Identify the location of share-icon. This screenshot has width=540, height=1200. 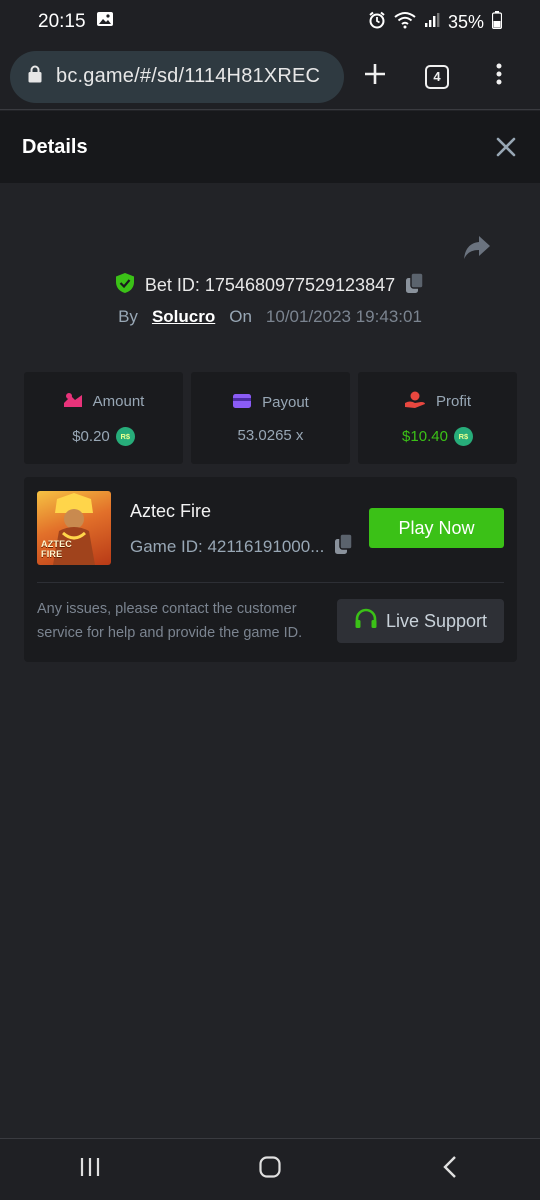
(477, 251).